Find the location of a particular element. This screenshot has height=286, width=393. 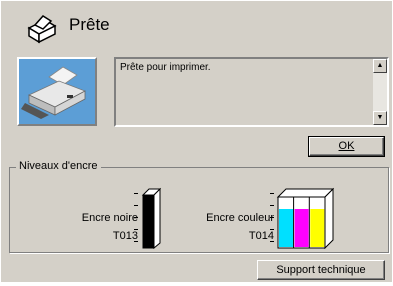

ok-button-label: OK is located at coordinates (346, 146).